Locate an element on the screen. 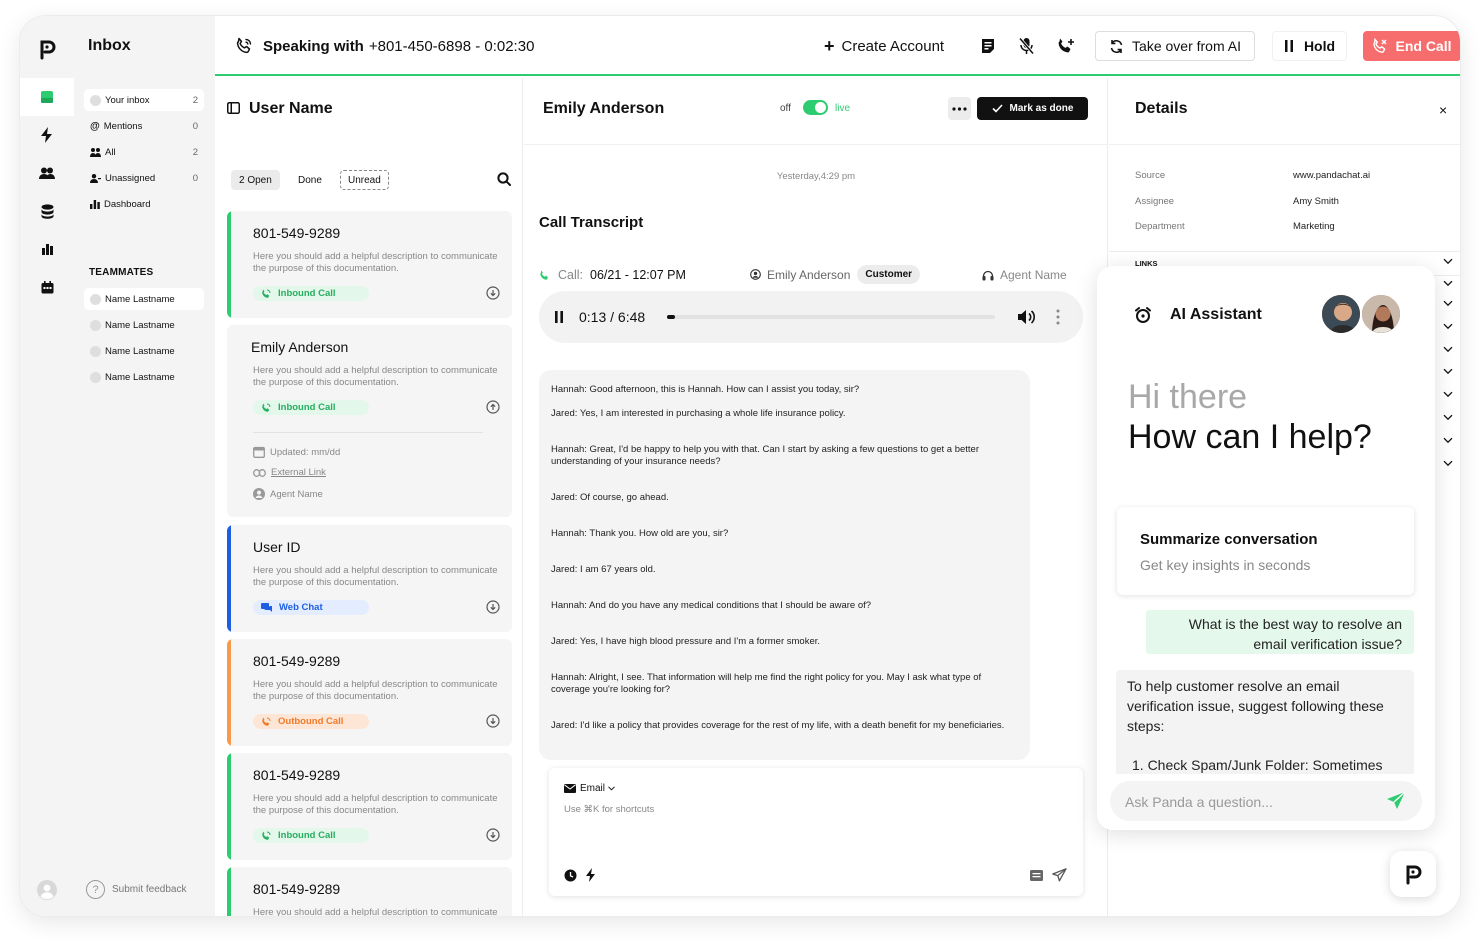 Image resolution: width=1480 pixels, height=940 pixels. transfer-call-icon is located at coordinates (1066, 46).